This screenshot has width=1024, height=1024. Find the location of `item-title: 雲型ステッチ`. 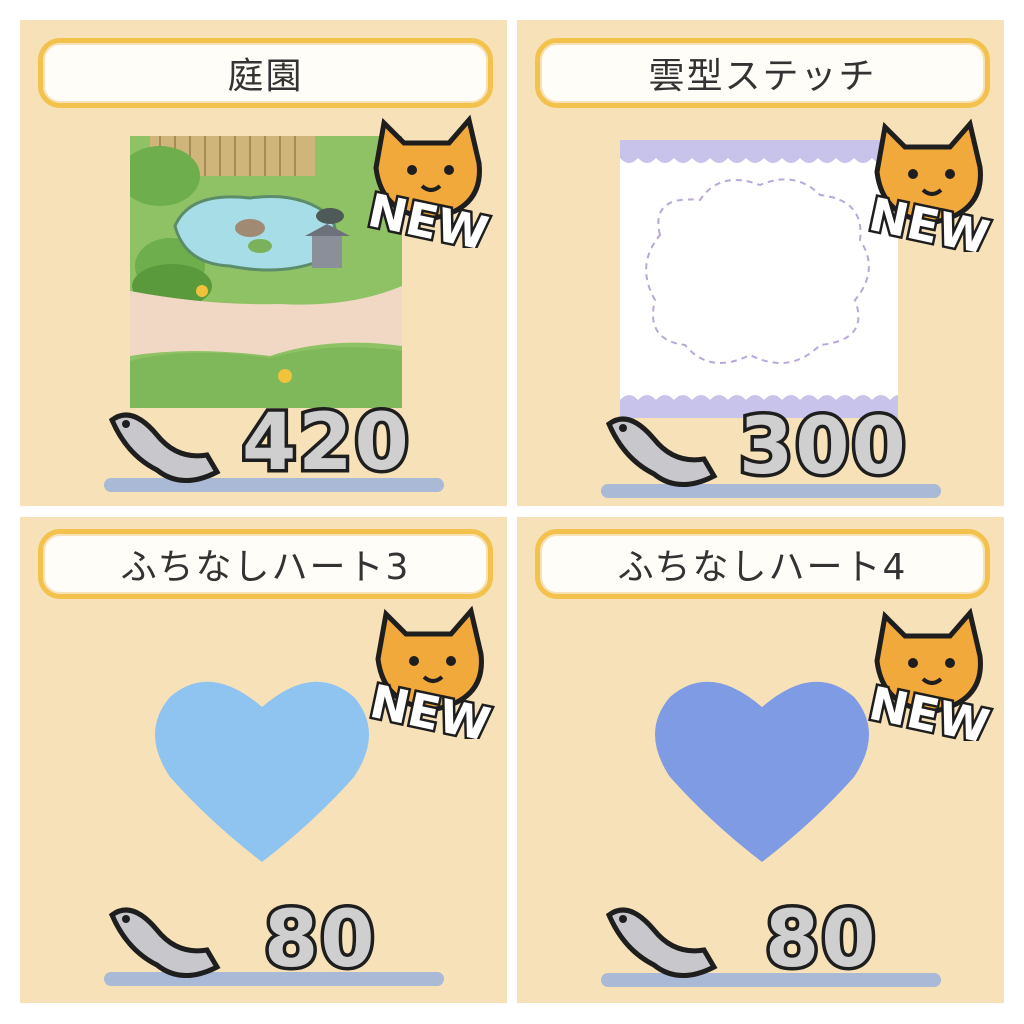

item-title: 雲型ステッチ is located at coordinates (762, 76).